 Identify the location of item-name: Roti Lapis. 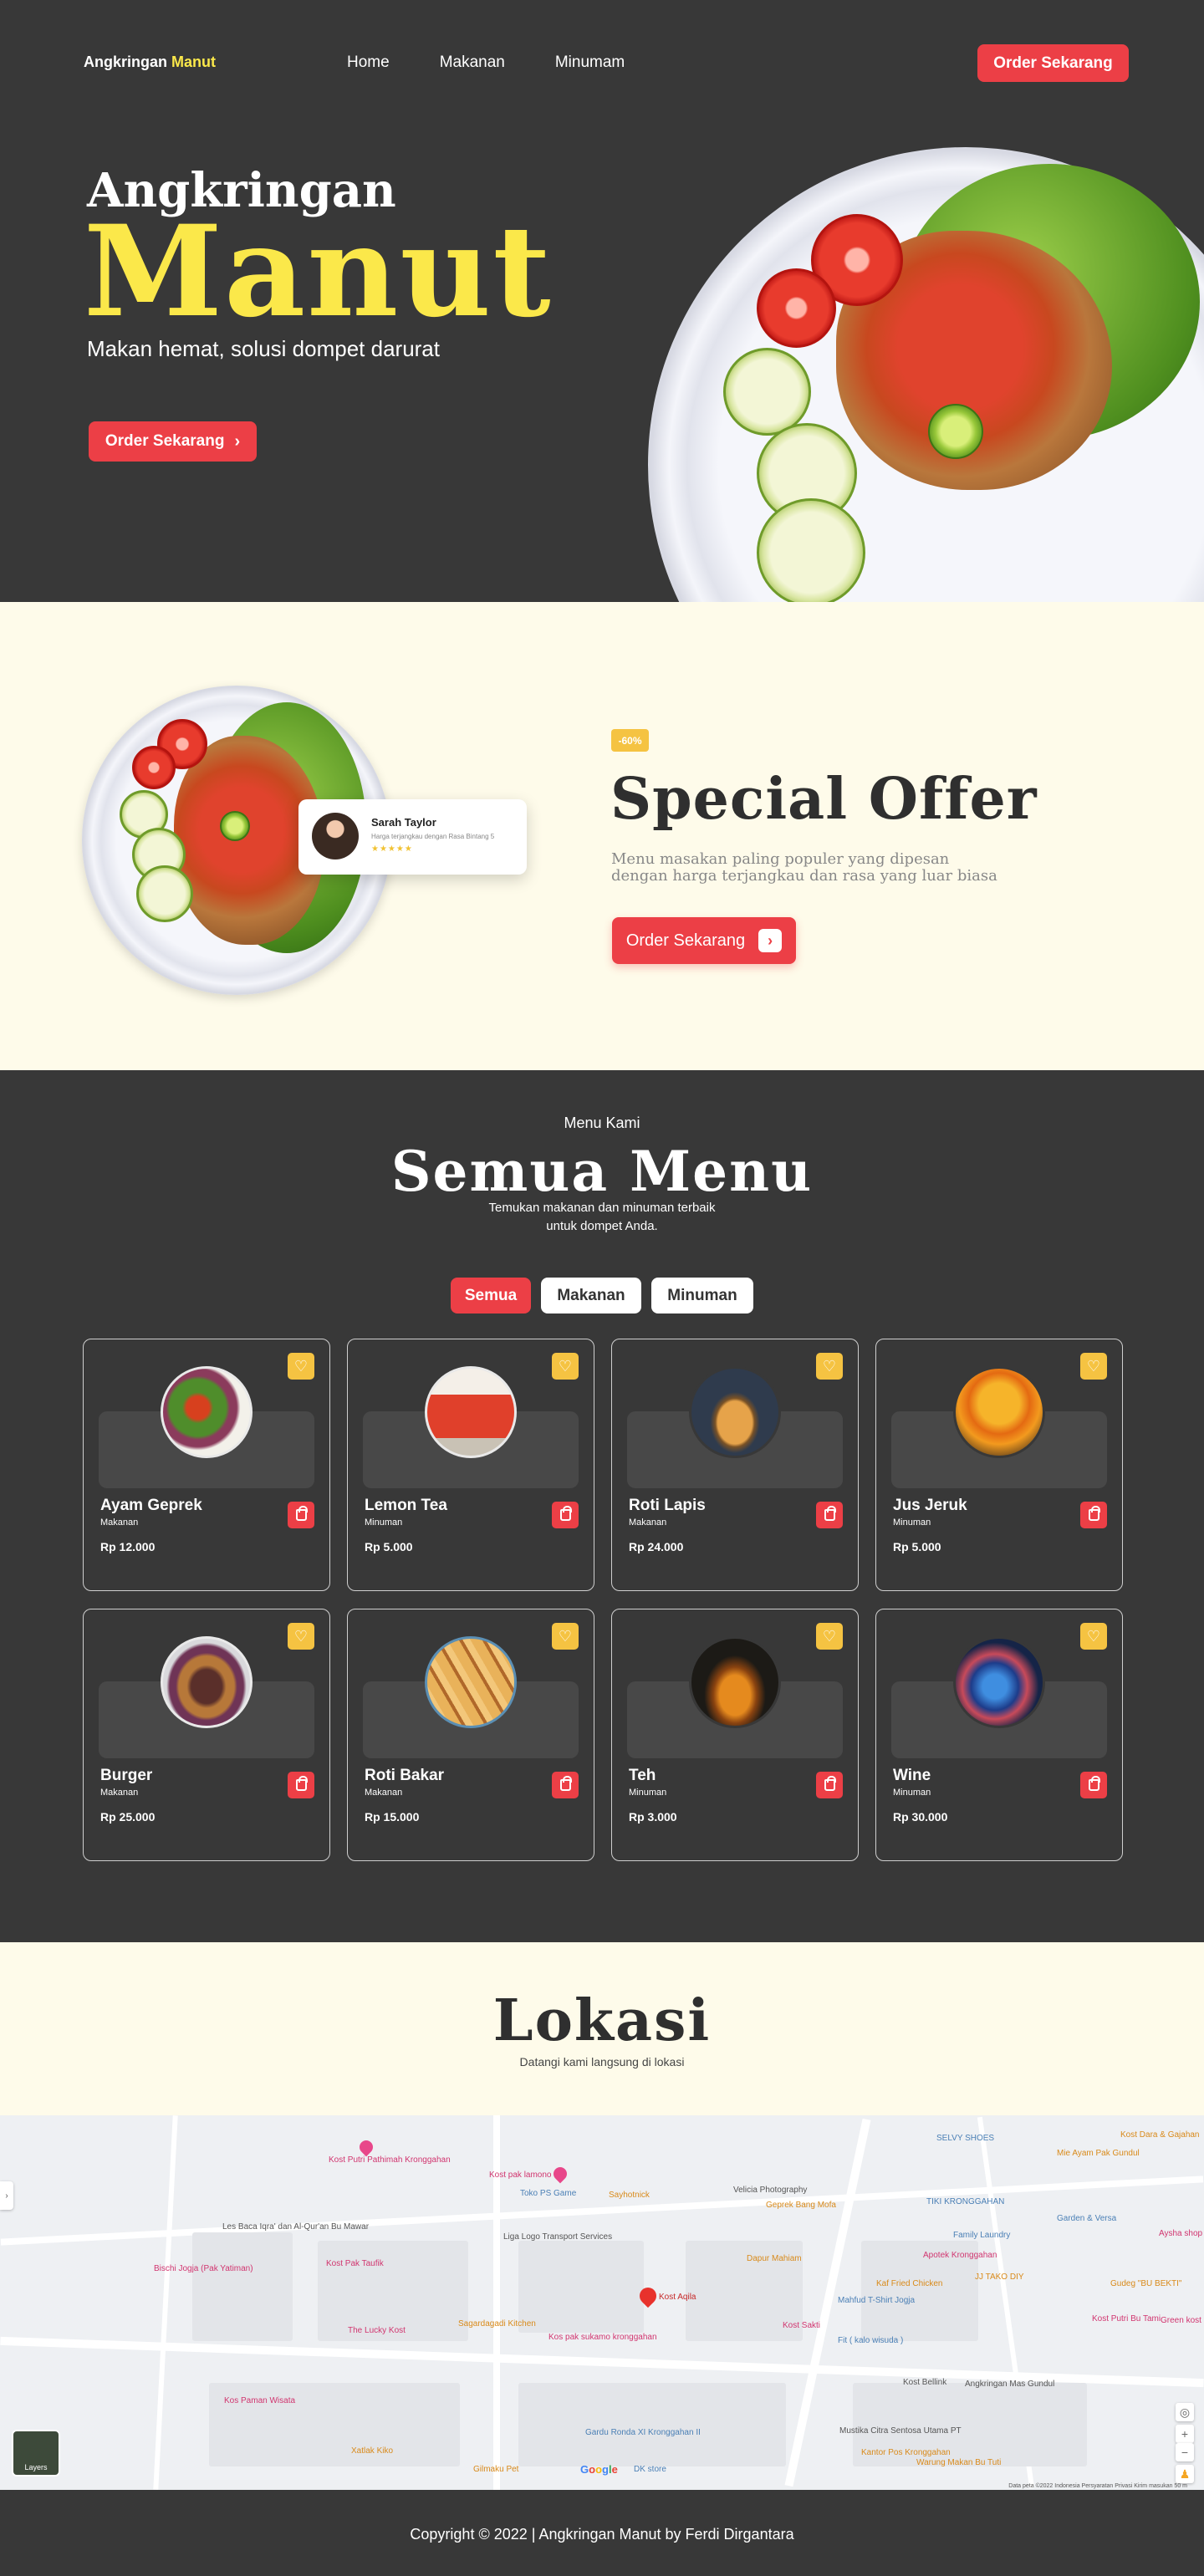
(667, 1506).